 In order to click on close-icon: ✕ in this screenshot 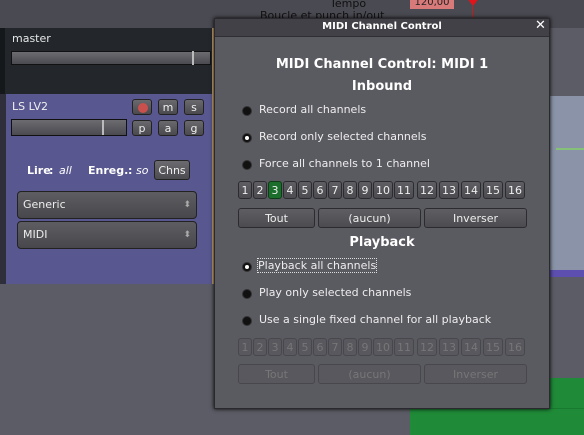, I will do `click(540, 25)`.